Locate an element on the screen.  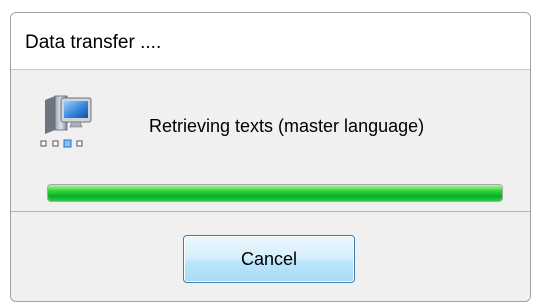
progress-bar is located at coordinates (275, 193).